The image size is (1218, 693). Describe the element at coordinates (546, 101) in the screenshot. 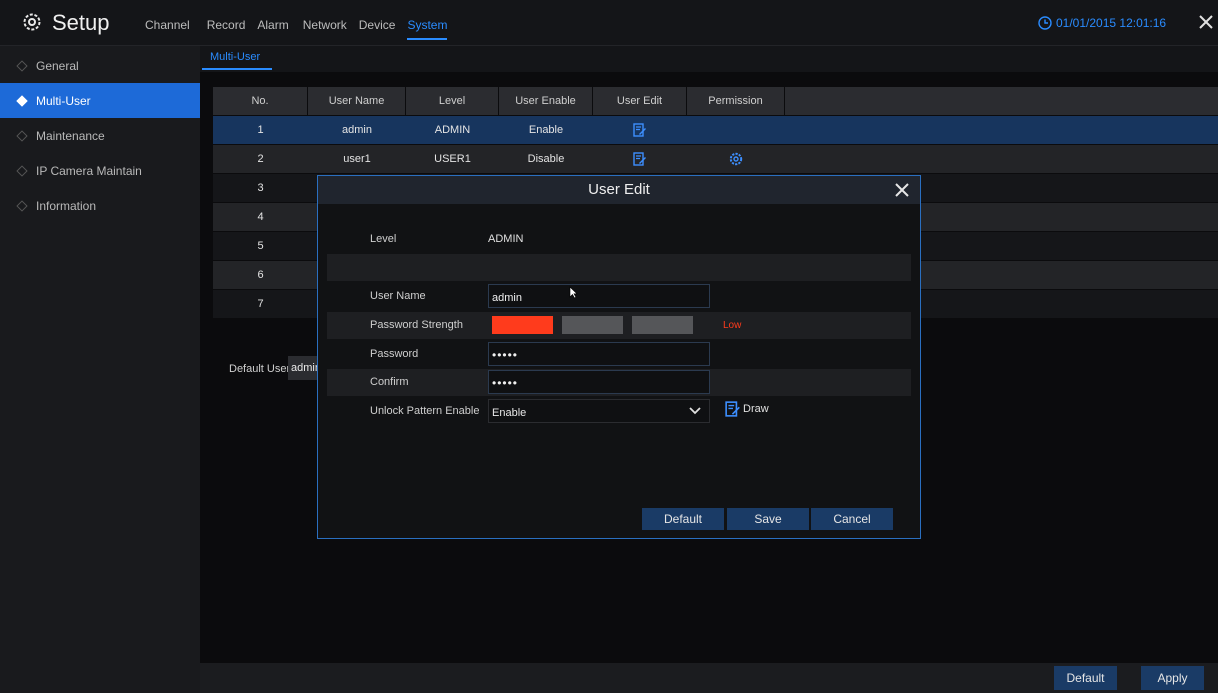

I see `column-header: User Enable` at that location.